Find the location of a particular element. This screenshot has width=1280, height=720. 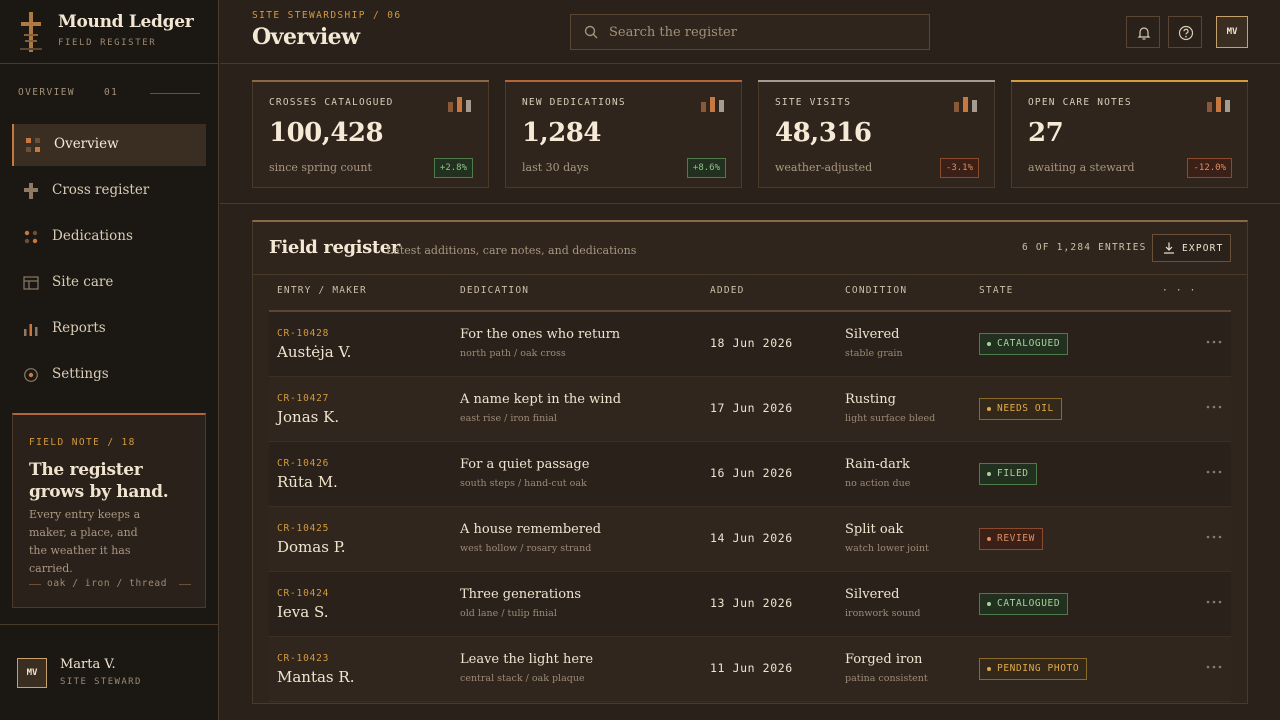

help-button is located at coordinates (1185, 32).